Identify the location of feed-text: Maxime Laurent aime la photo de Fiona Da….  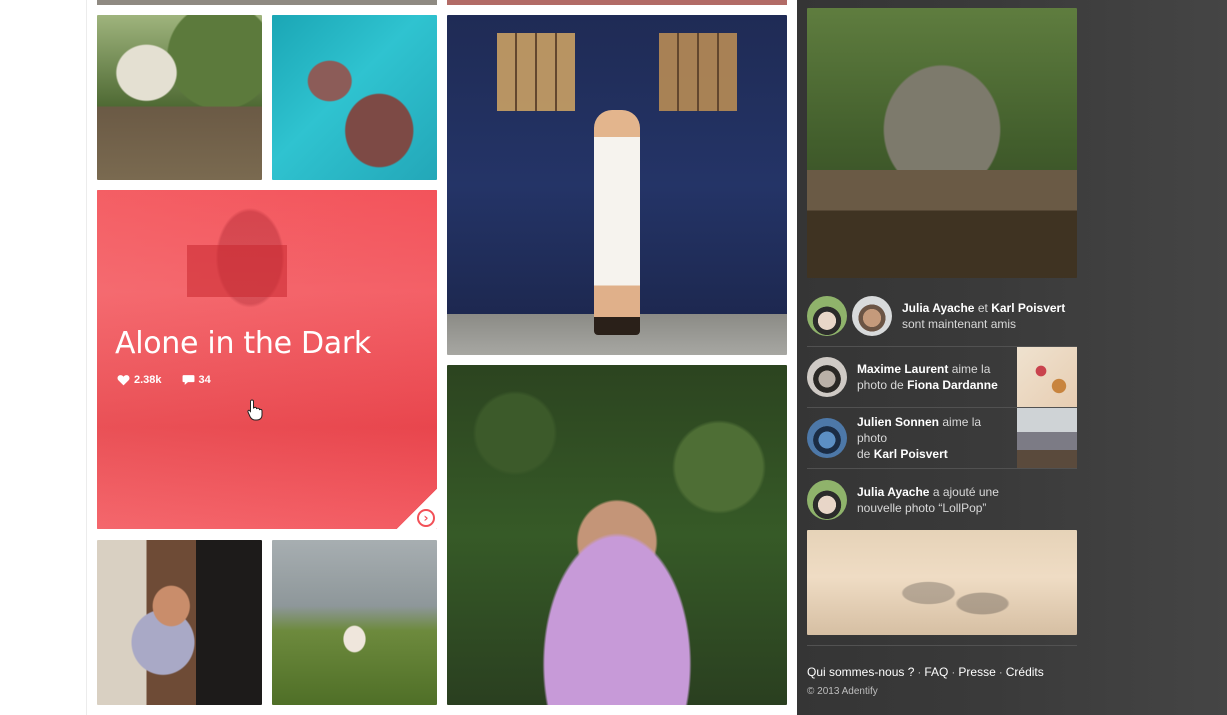
(927, 377).